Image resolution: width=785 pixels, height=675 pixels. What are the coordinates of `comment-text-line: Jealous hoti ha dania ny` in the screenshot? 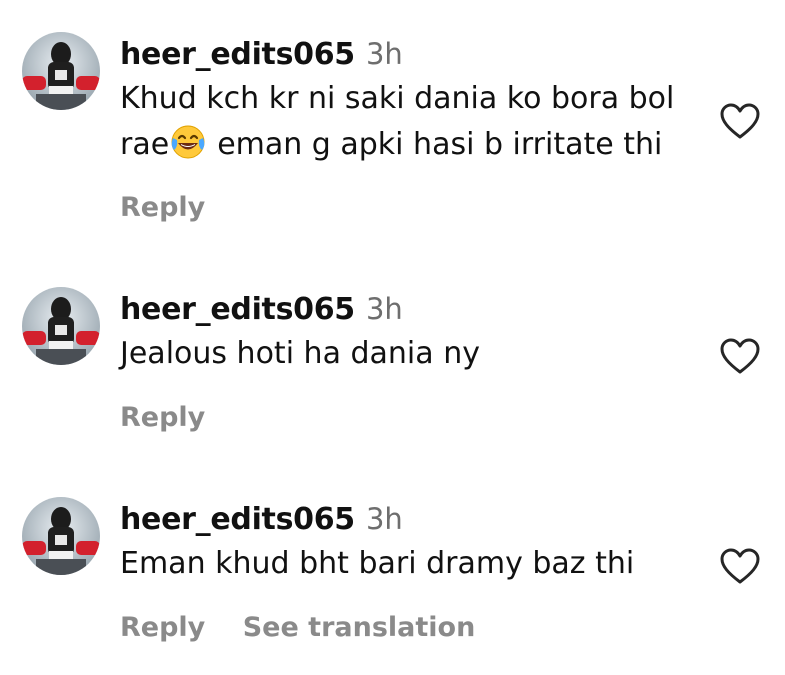 It's located at (300, 353).